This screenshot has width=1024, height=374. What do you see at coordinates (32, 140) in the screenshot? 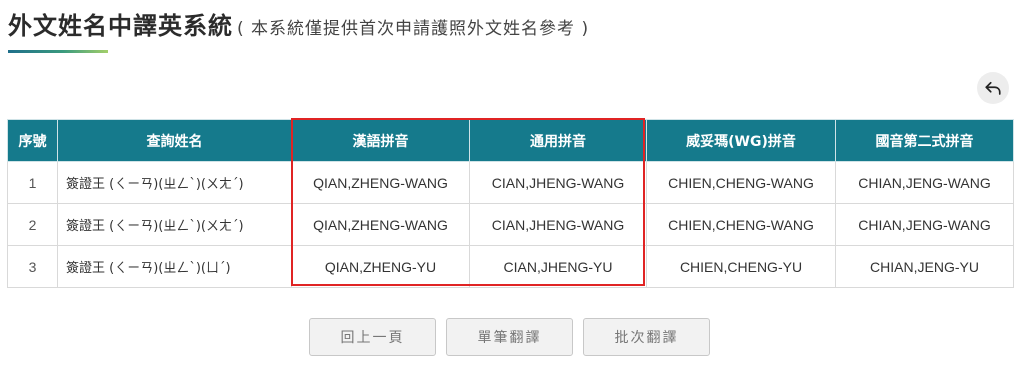
I see `column-header-seq: 序號` at bounding box center [32, 140].